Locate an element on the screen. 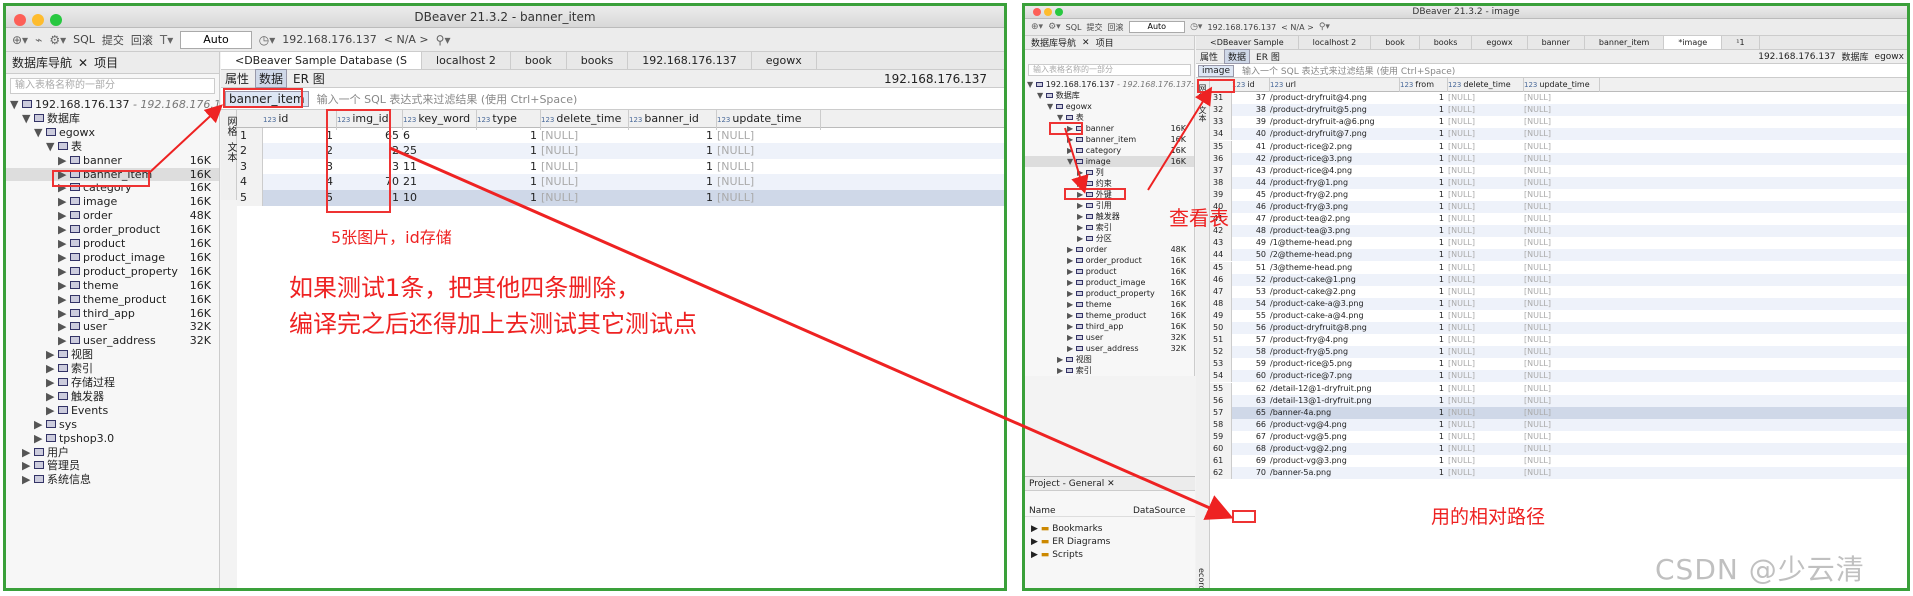 This screenshot has width=1913, height=596. table-cell: 42 is located at coordinates (1251, 159).